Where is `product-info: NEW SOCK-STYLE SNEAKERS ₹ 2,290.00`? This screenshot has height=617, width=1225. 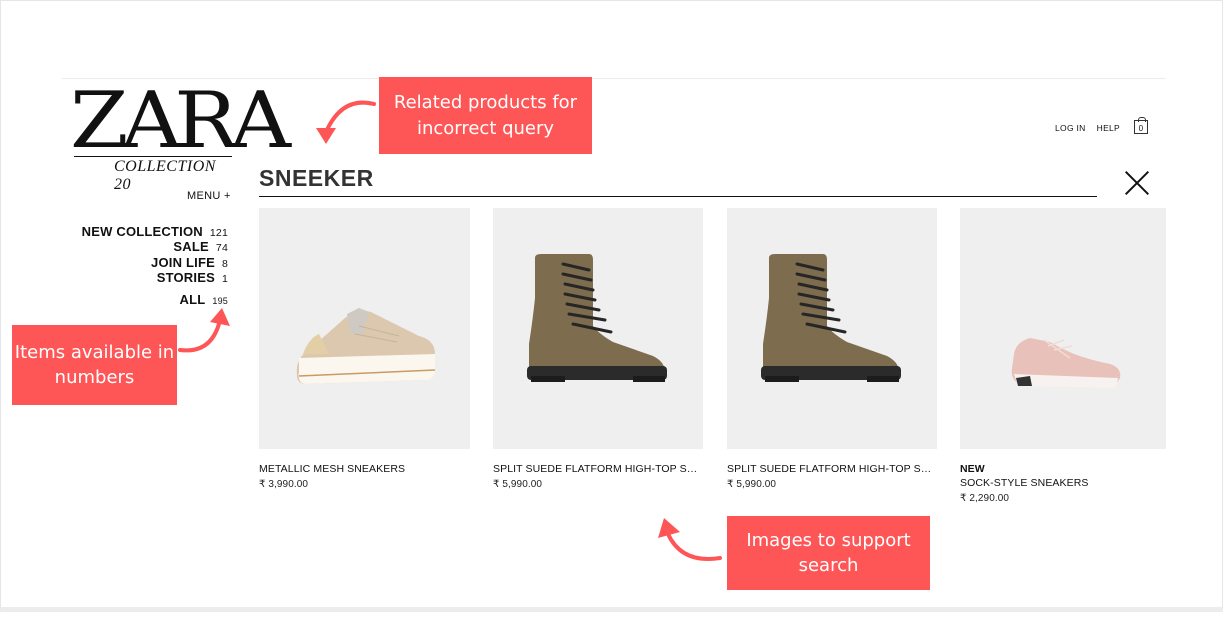
product-info: NEW SOCK-STYLE SNEAKERS ₹ 2,290.00 is located at coordinates (1063, 483).